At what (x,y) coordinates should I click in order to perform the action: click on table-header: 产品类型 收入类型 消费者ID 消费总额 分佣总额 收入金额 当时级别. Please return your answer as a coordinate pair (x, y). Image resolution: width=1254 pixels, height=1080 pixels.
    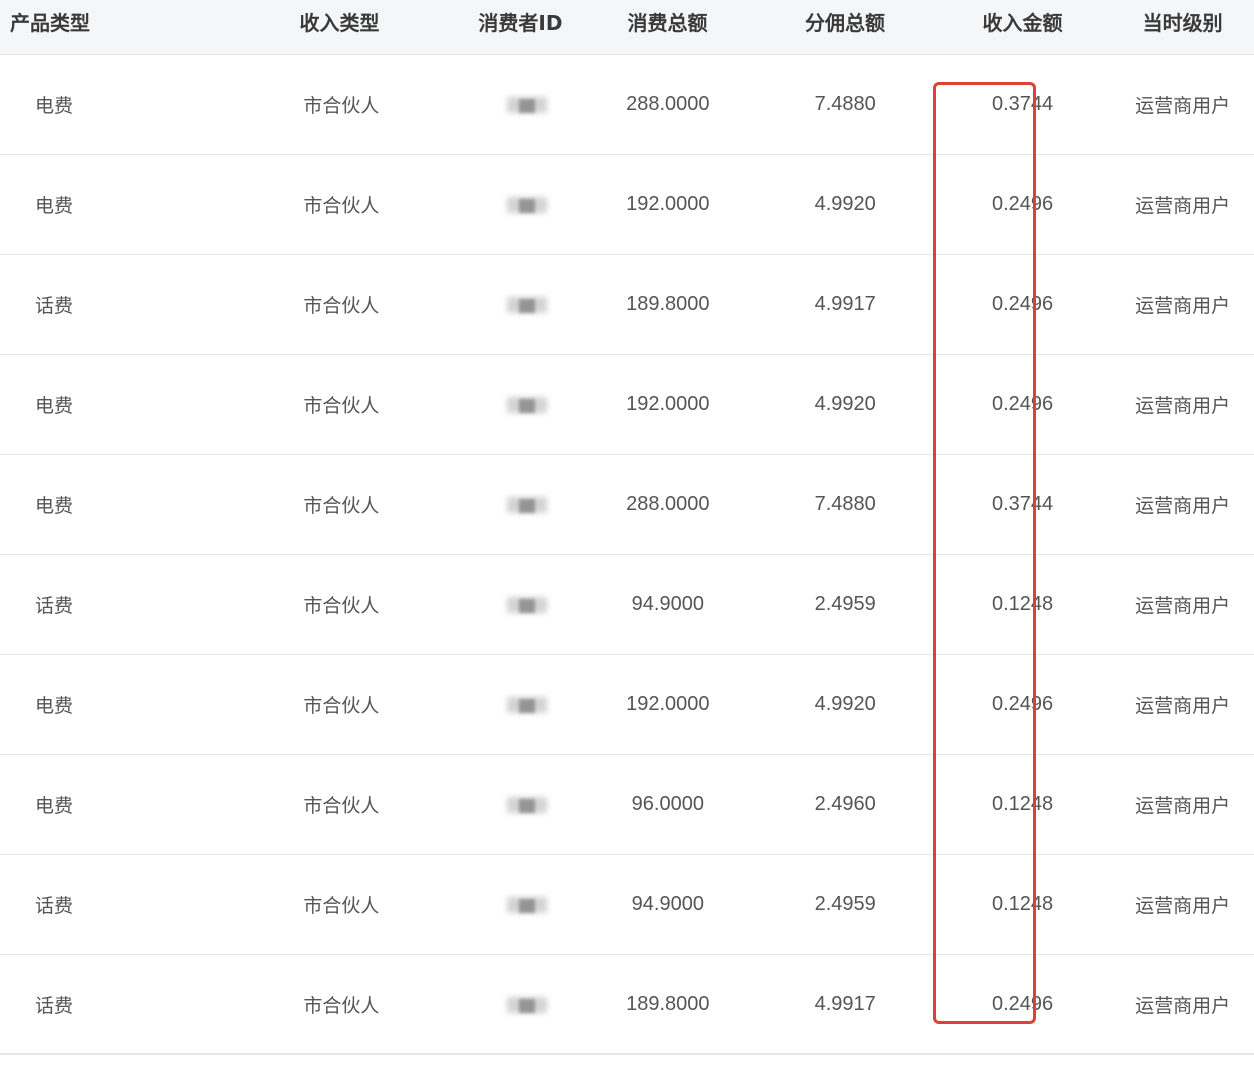
    Looking at the image, I should click on (627, 27).